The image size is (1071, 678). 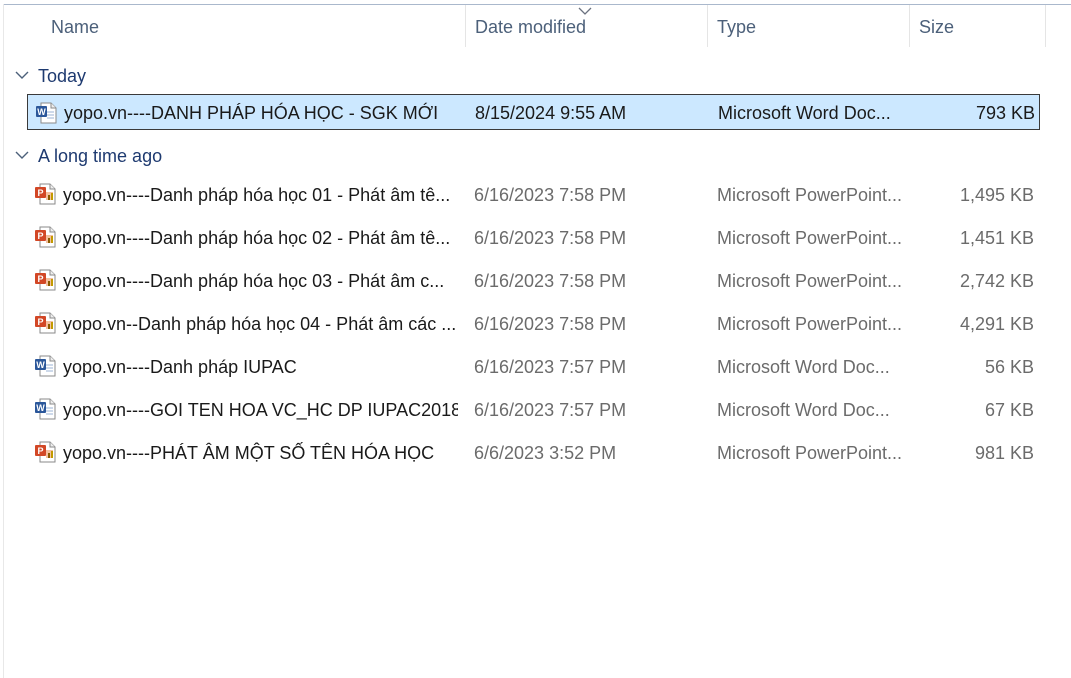 What do you see at coordinates (996, 238) in the screenshot?
I see `file-size: 1,451 KB` at bounding box center [996, 238].